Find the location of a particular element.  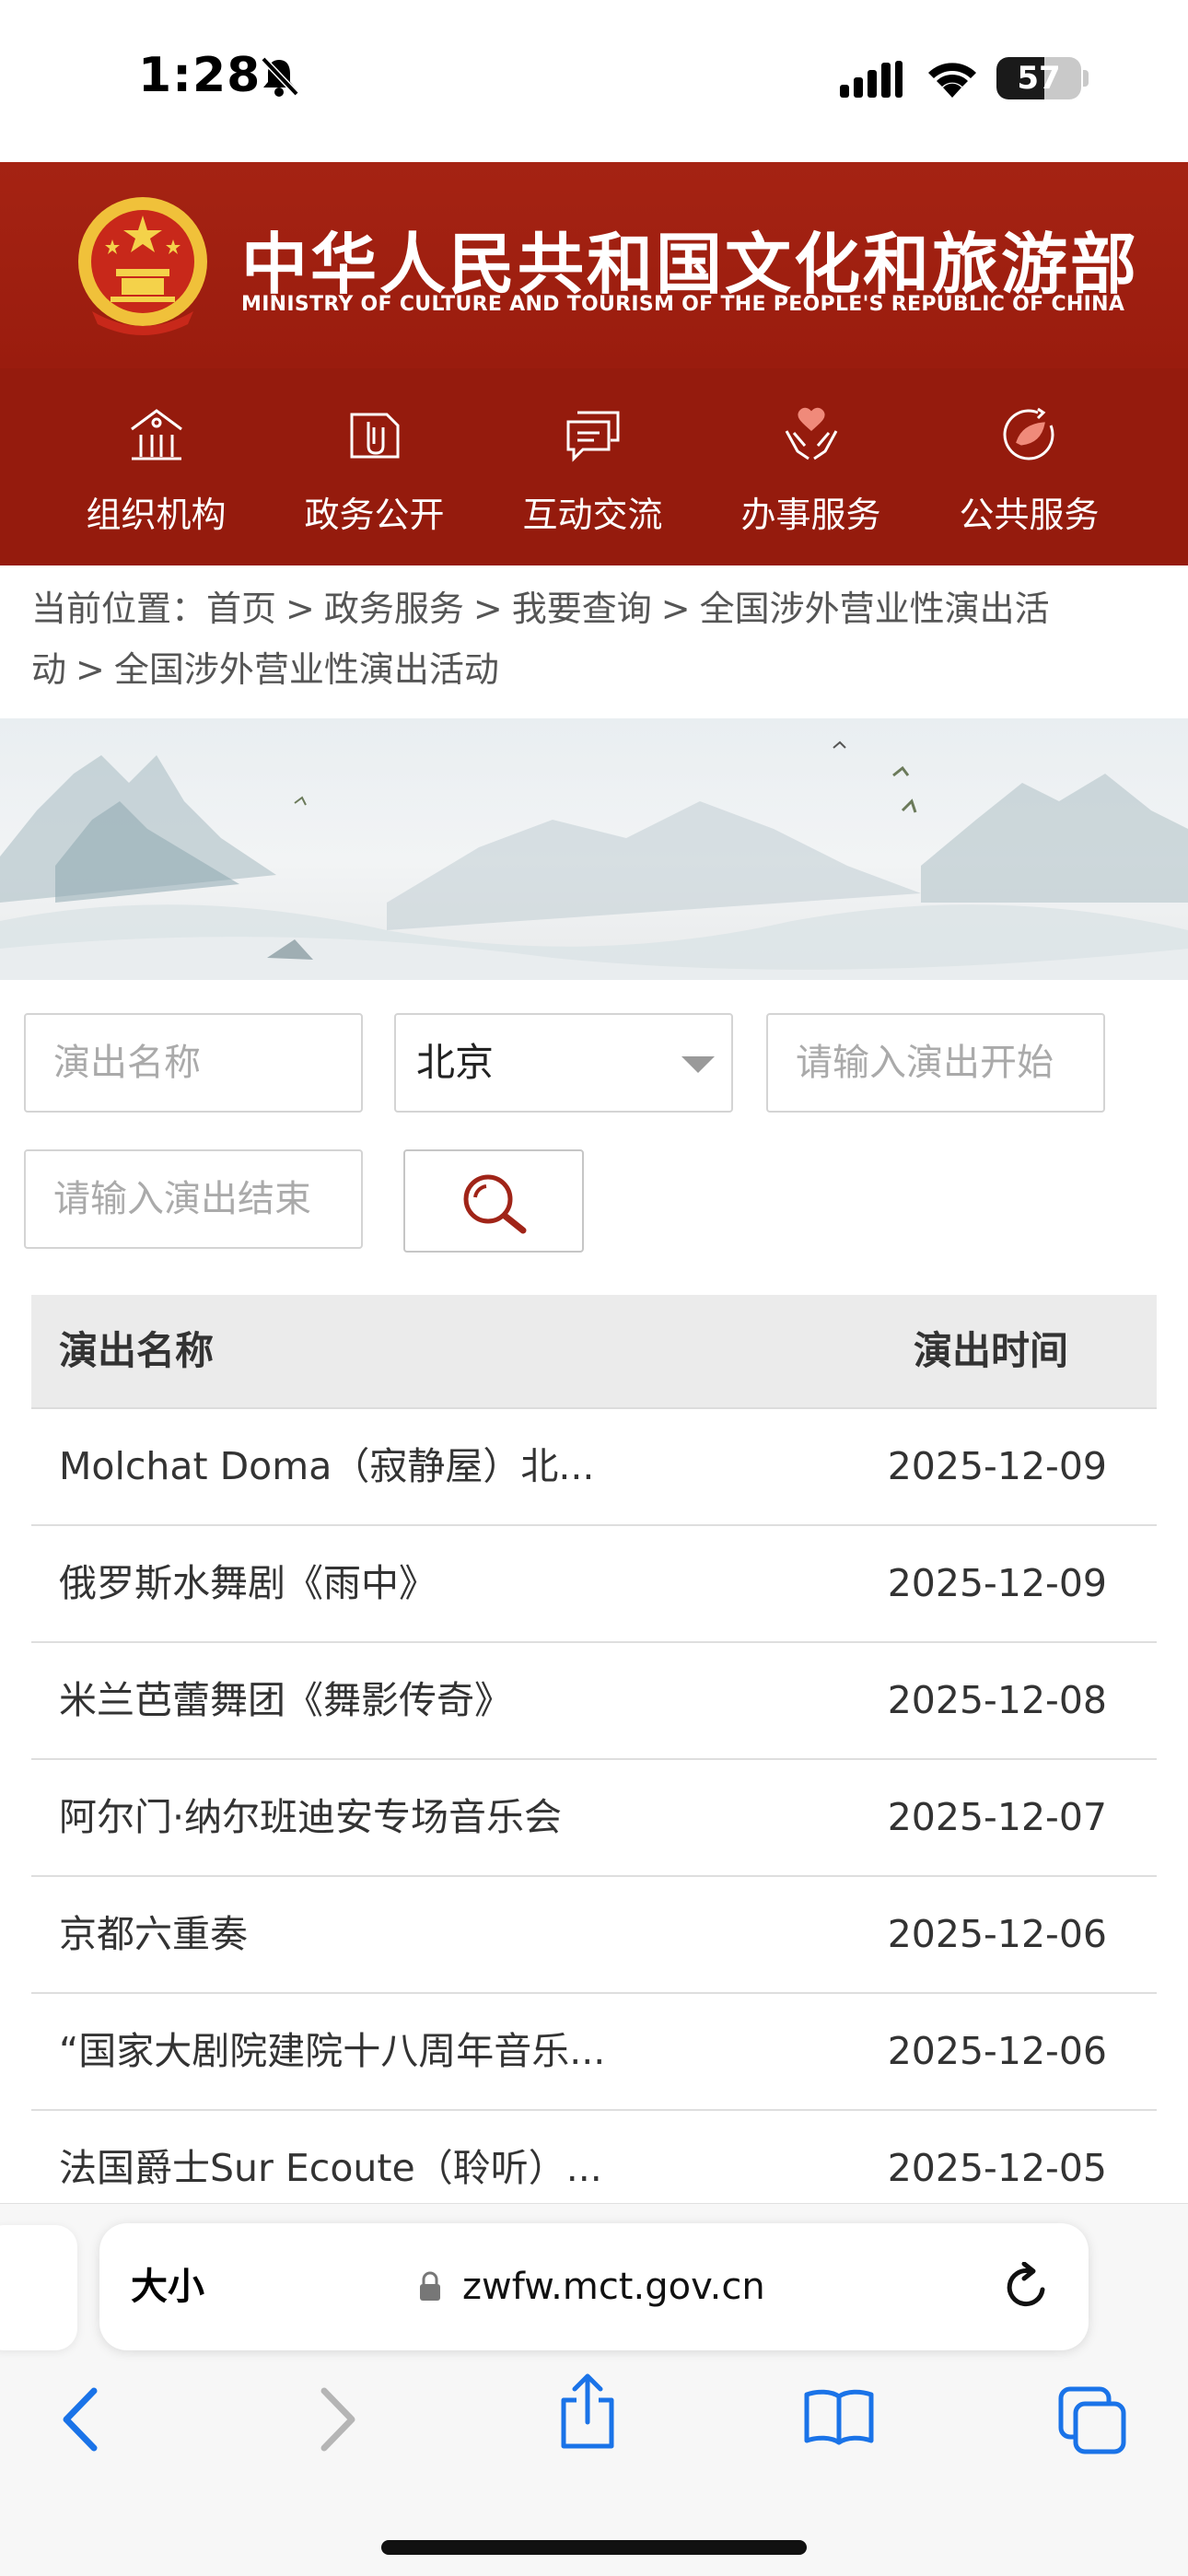

document-icon is located at coordinates (374, 435).